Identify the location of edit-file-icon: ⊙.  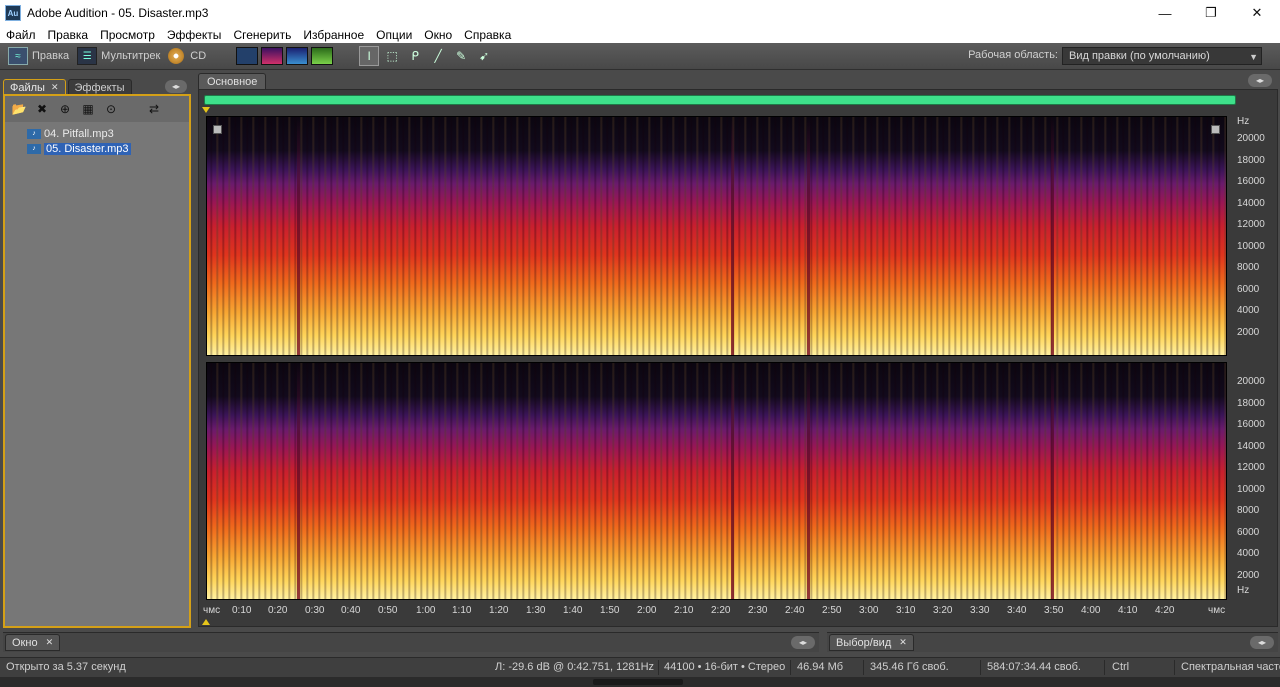
(111, 109).